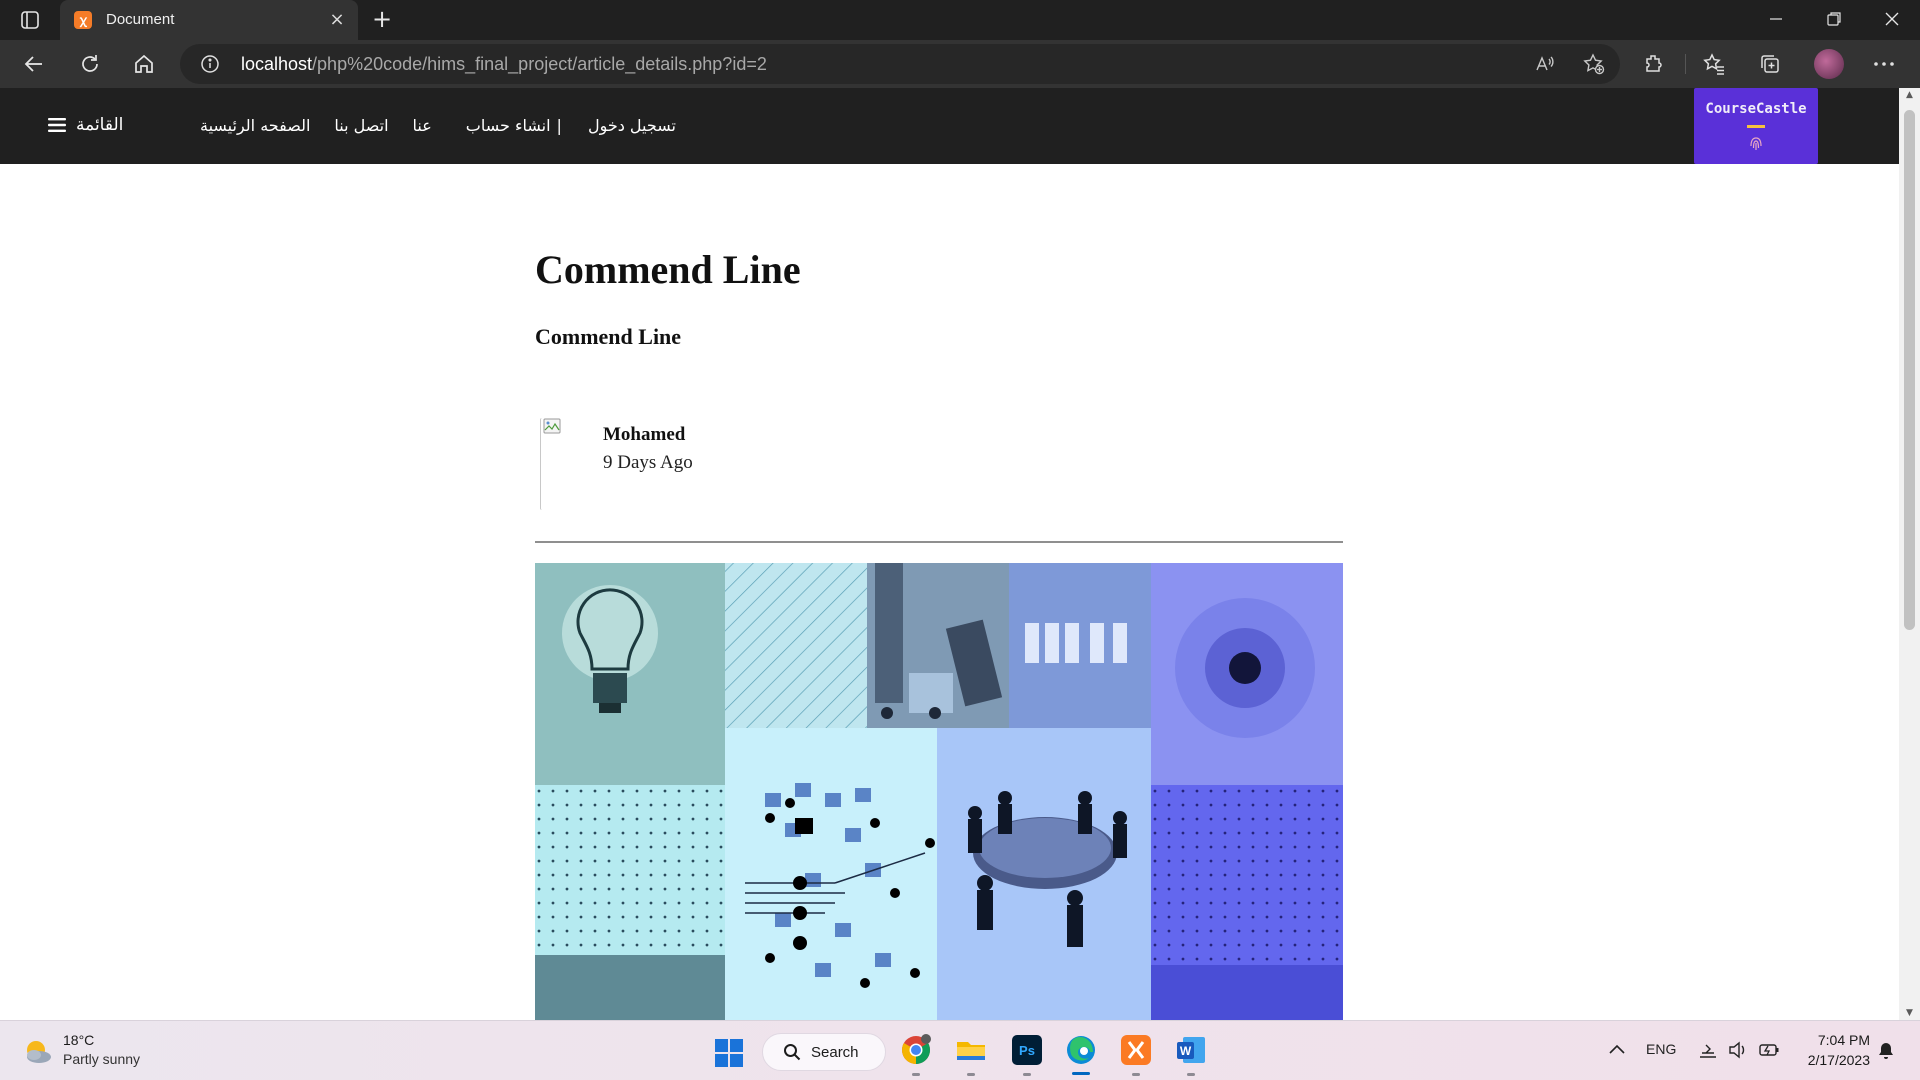  What do you see at coordinates (792, 1052) in the screenshot?
I see `search-icon` at bounding box center [792, 1052].